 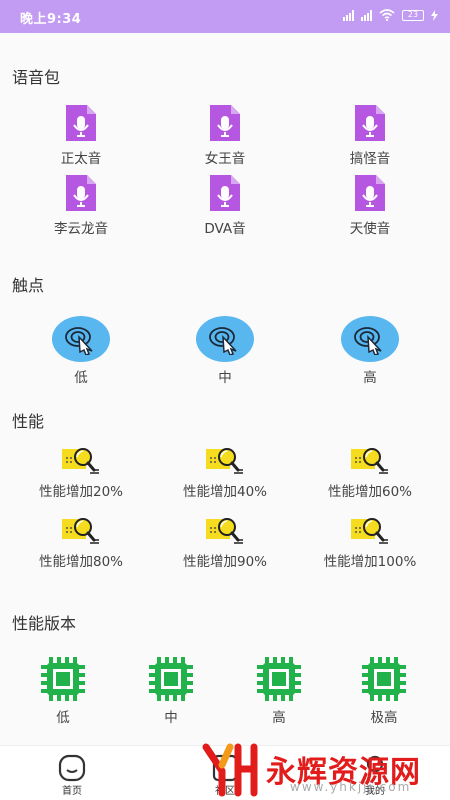 I want to click on voice-pack-item: 李云龙音, so click(x=81, y=205).